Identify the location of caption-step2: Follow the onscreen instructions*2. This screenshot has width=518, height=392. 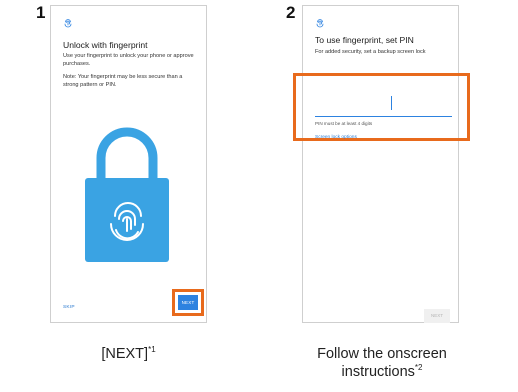
(382, 363).